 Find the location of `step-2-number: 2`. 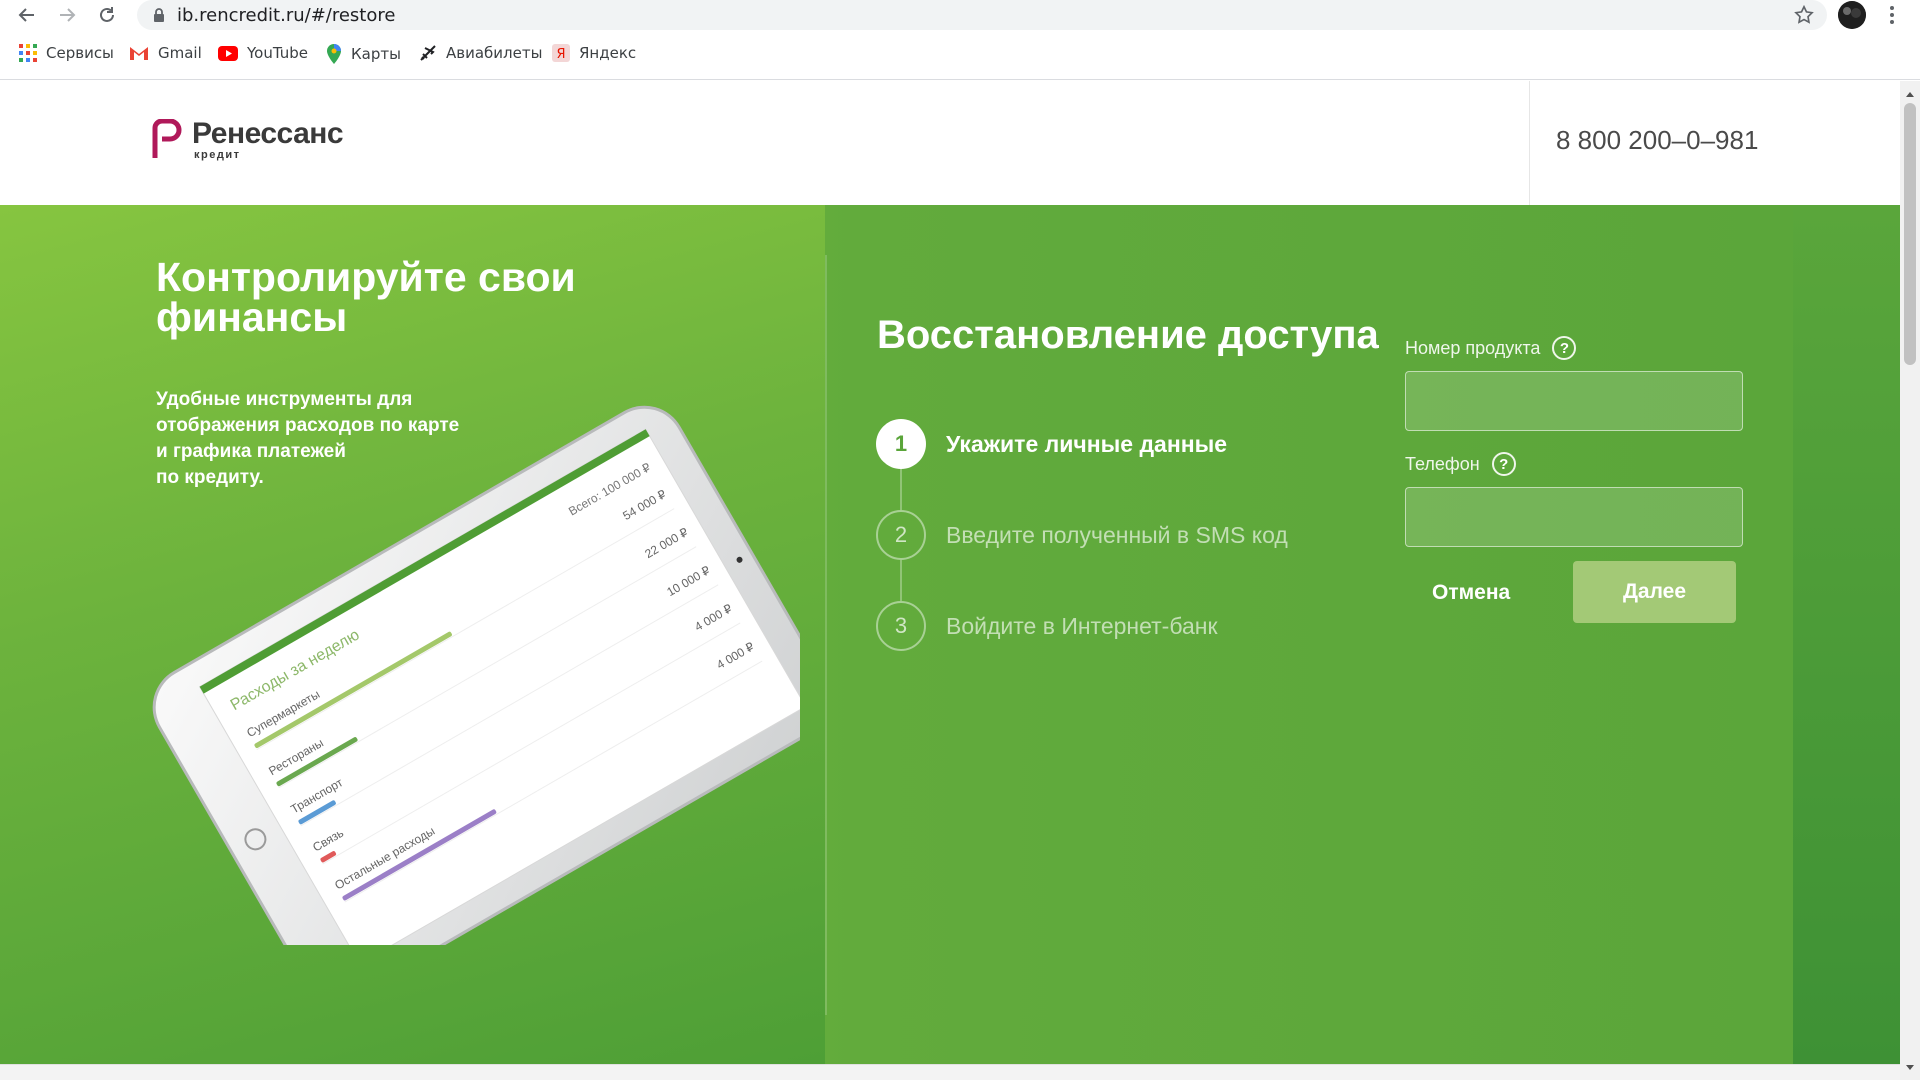

step-2-number: 2 is located at coordinates (901, 535).